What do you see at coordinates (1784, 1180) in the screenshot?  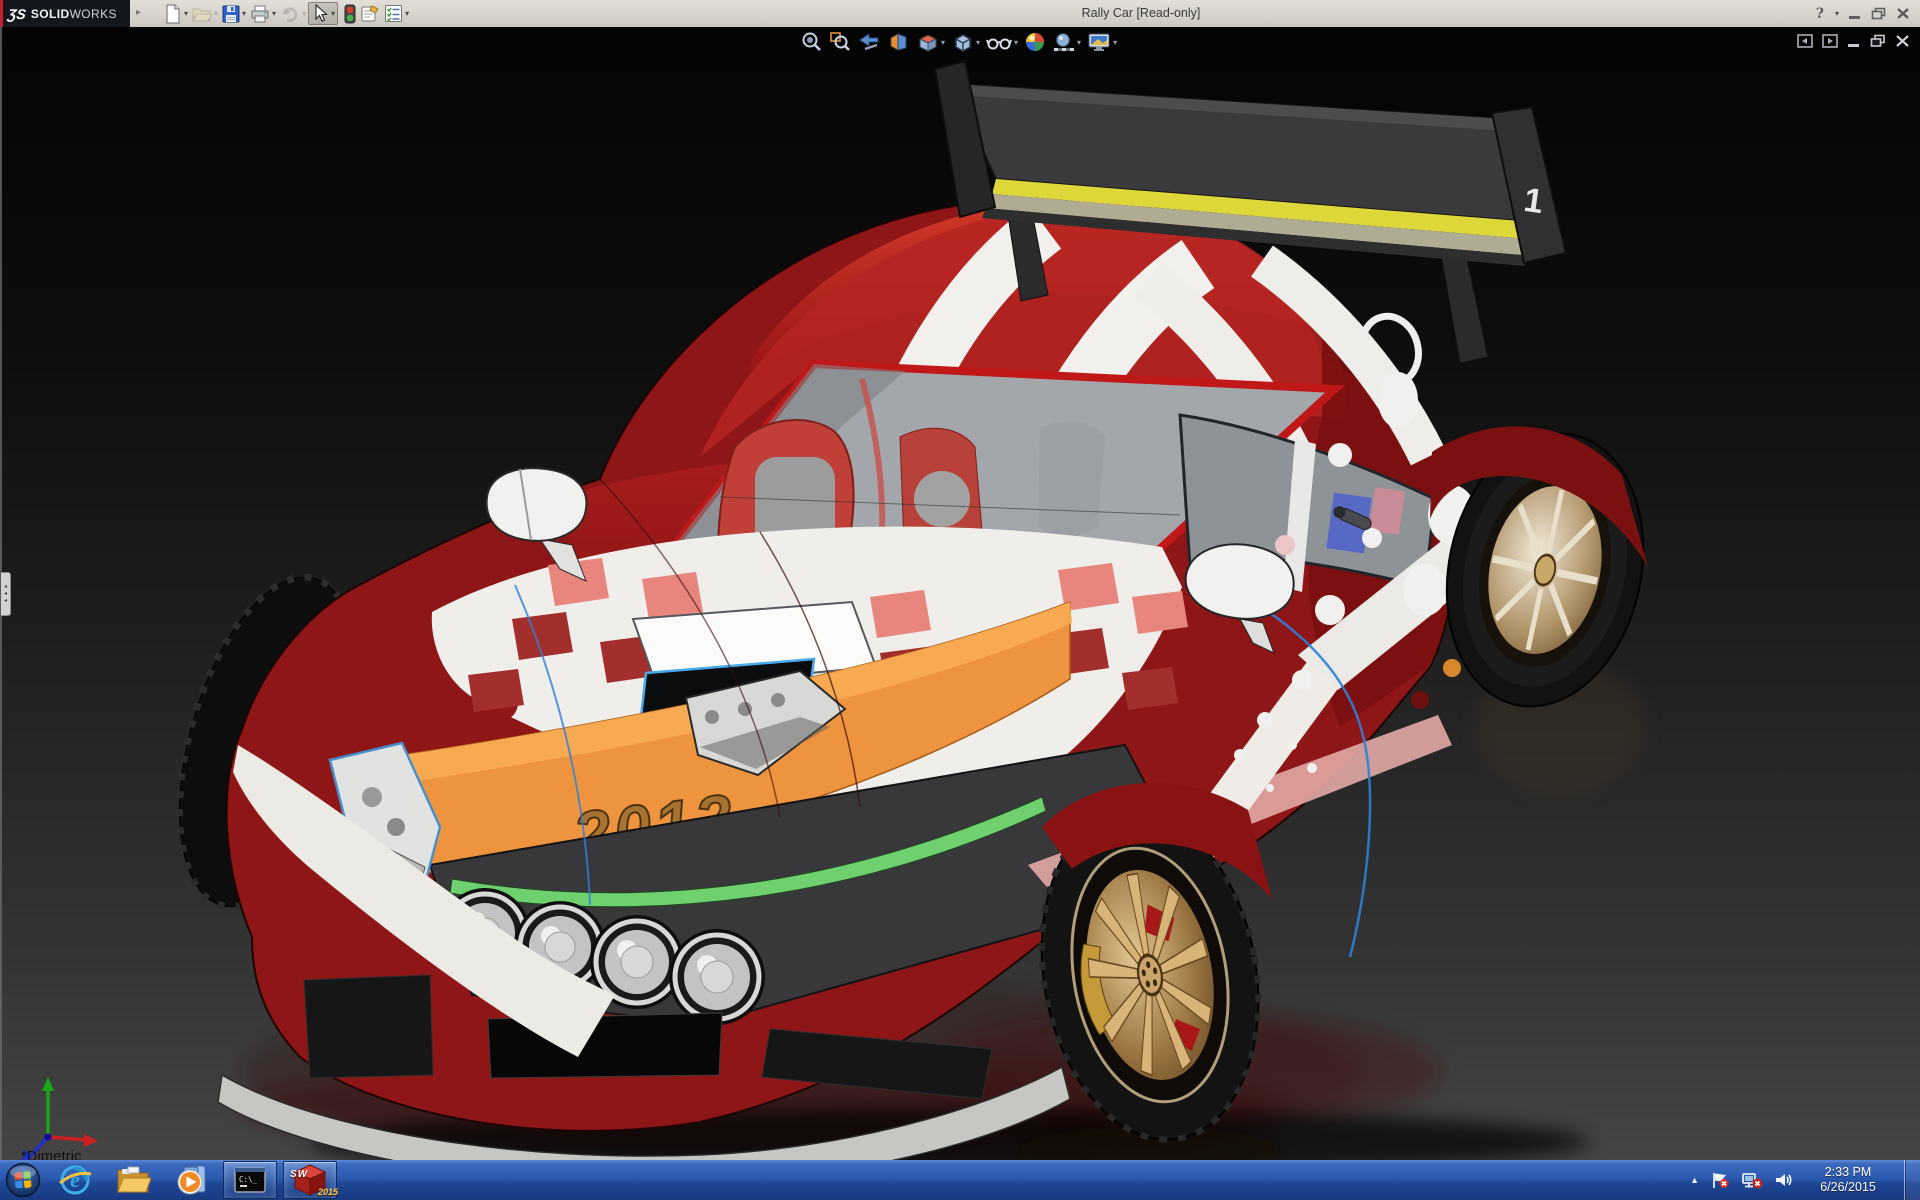 I see `volume-icon` at bounding box center [1784, 1180].